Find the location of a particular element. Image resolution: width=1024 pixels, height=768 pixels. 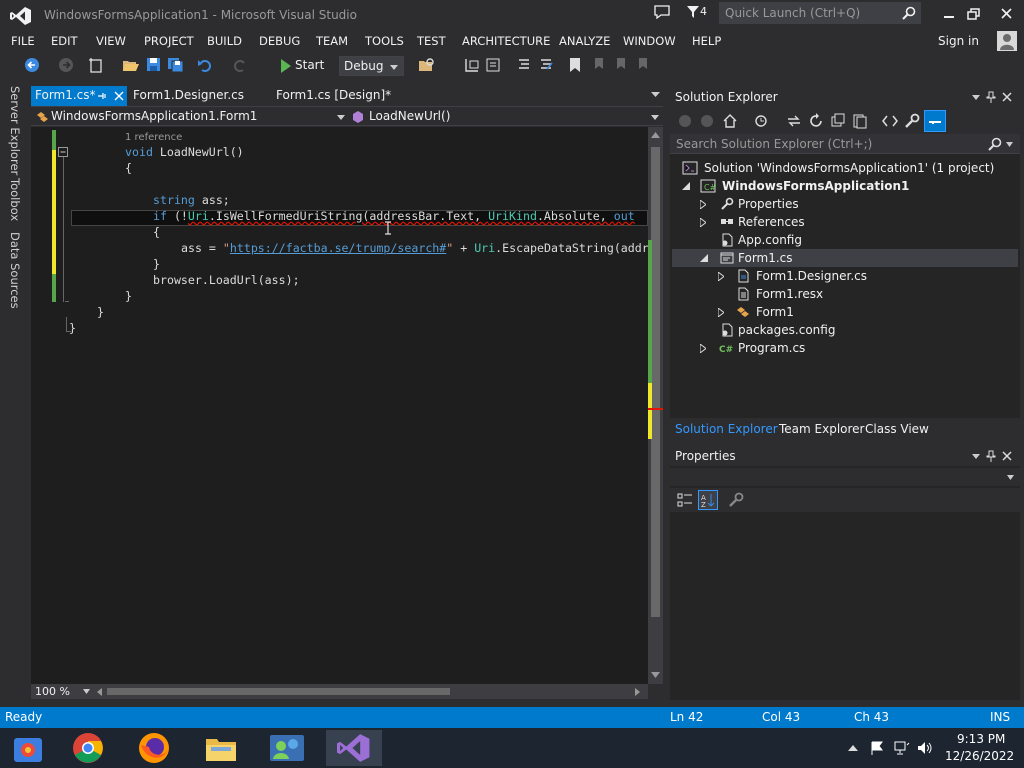

menu-team: TEAM is located at coordinates (332, 41).